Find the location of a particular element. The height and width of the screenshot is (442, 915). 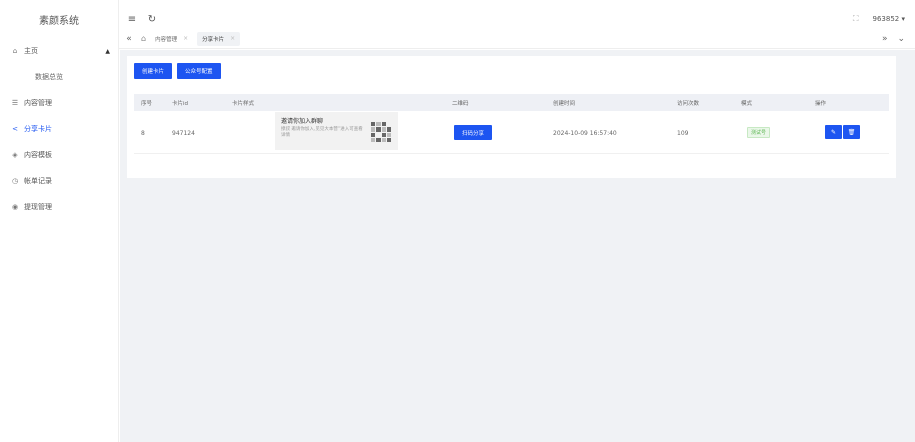

created-time: 2024-10-09 16:57:40 is located at coordinates (585, 133).